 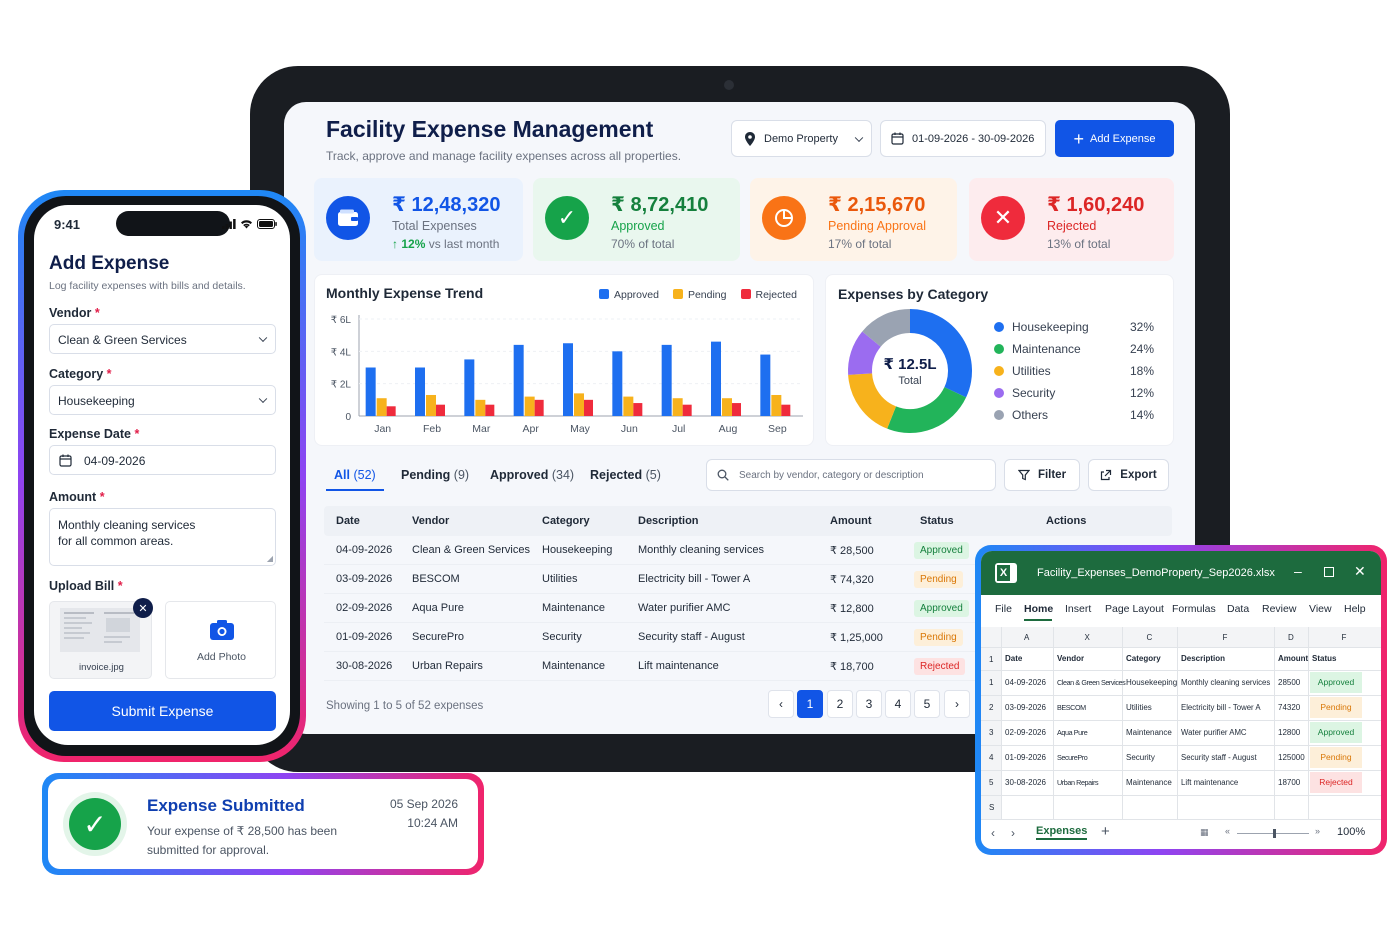 I want to click on bar-rejected-jul, so click(x=687, y=410).